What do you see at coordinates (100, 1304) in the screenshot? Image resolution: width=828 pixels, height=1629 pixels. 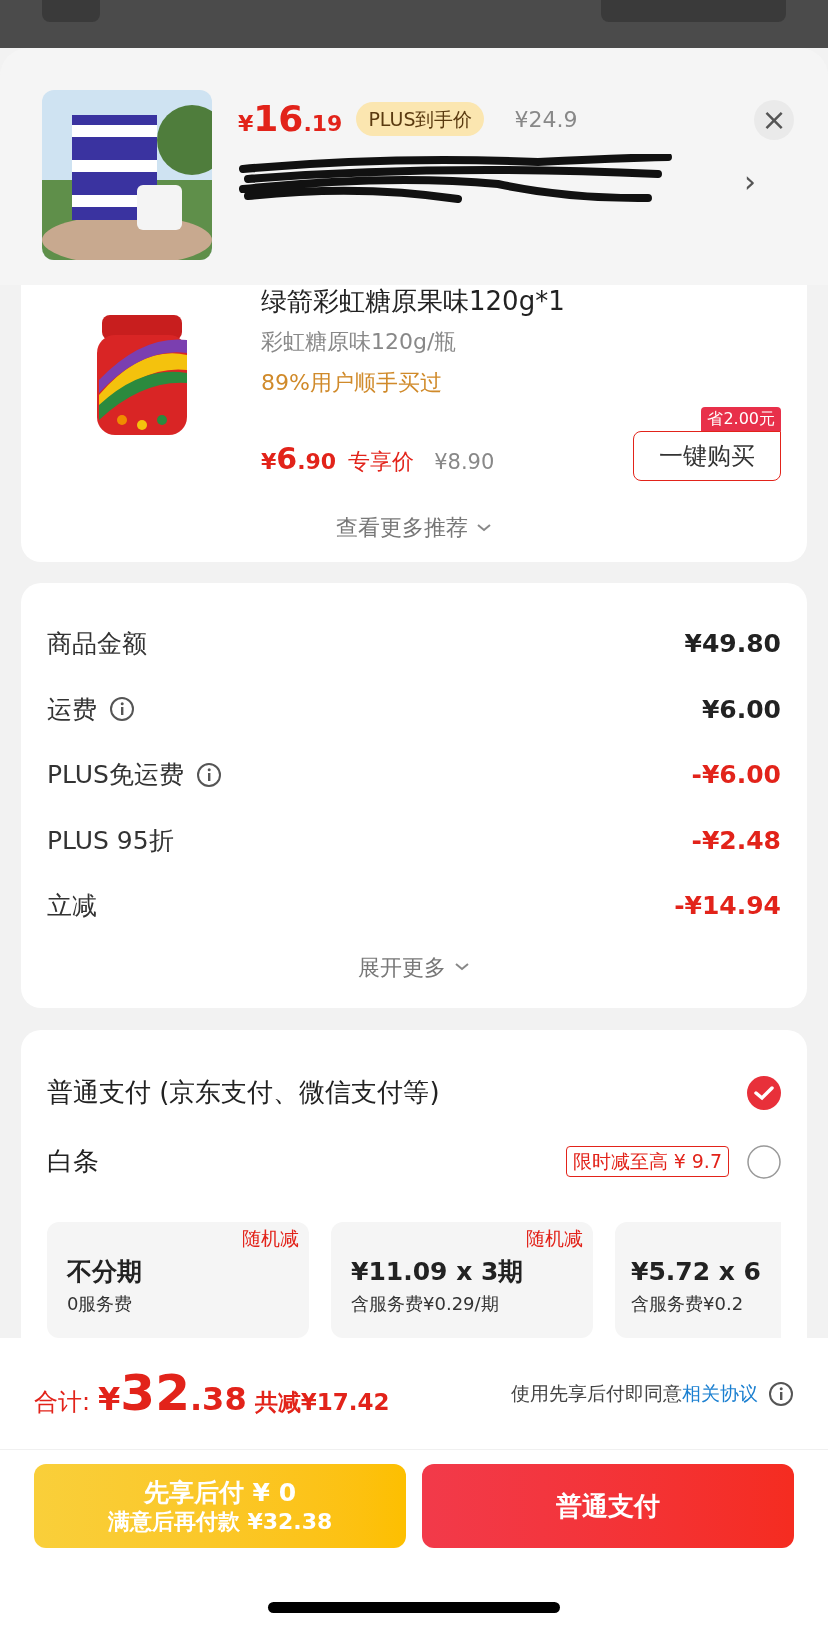 I see `plan-fee: 0服务费` at bounding box center [100, 1304].